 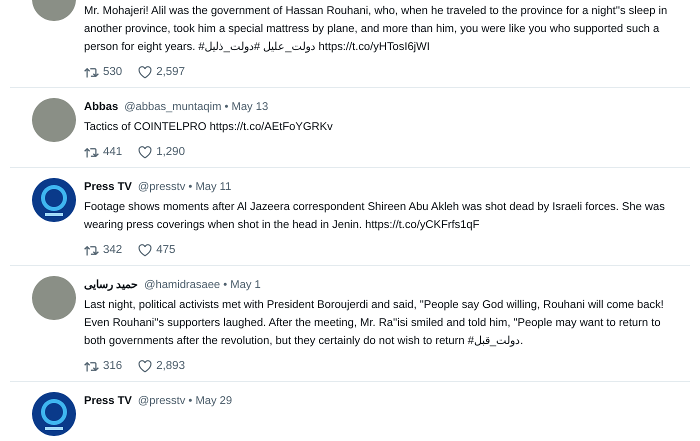 What do you see at coordinates (101, 107) in the screenshot?
I see `author-name: Abbas` at bounding box center [101, 107].